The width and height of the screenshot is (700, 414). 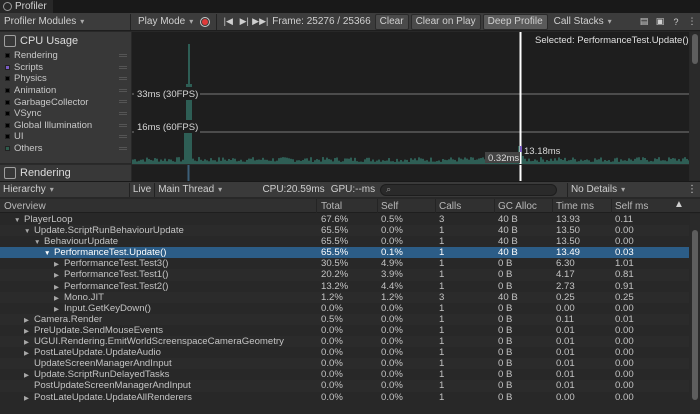 I want to click on clear-on-play-button: Clear on Play, so click(x=445, y=21).